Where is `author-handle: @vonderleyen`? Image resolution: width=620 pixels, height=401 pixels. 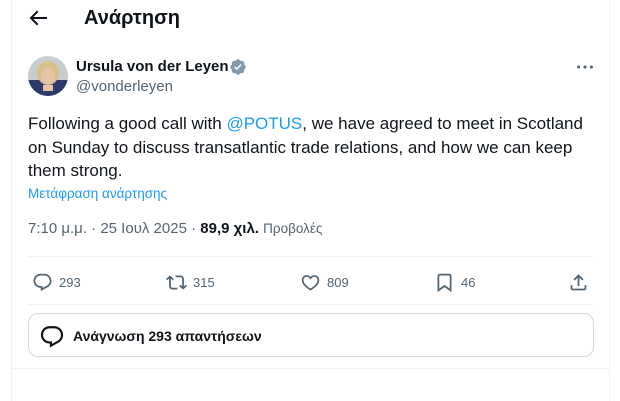 author-handle: @vonderleyen is located at coordinates (124, 87).